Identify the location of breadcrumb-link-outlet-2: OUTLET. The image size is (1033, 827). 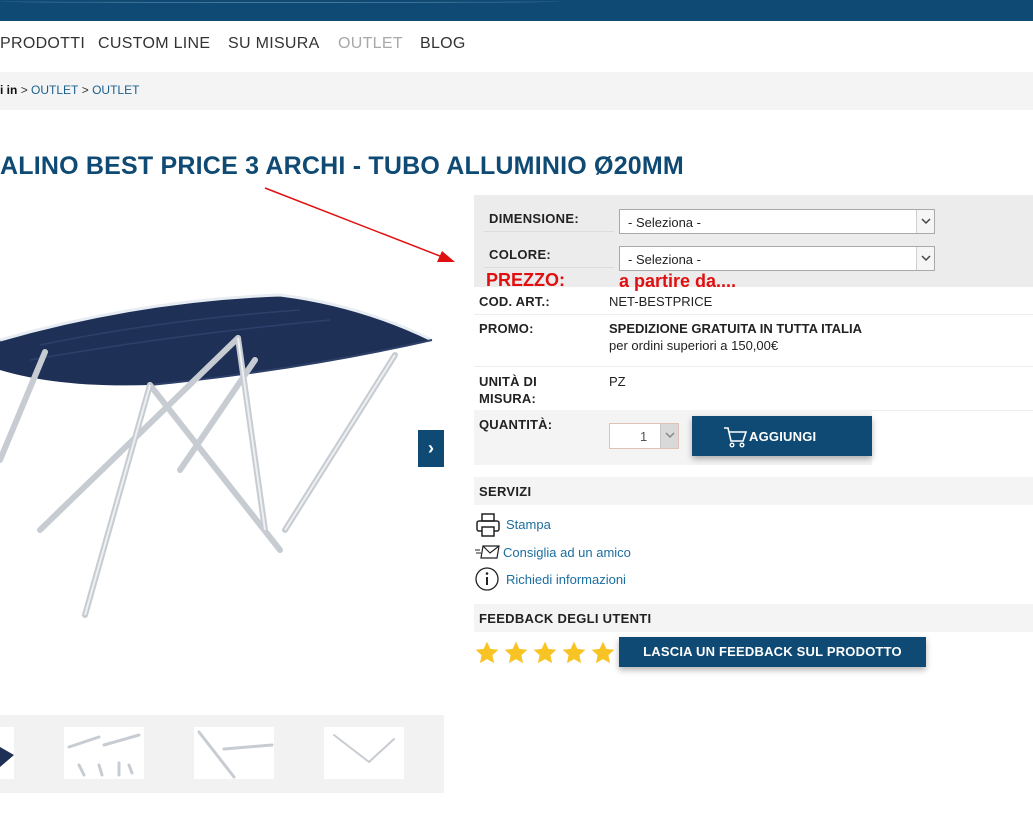
(115, 90).